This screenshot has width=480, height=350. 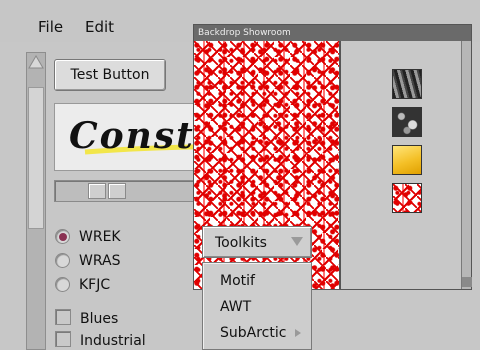 I want to click on toolkits-menu: Motif AWT SubArctic, so click(x=257, y=306).